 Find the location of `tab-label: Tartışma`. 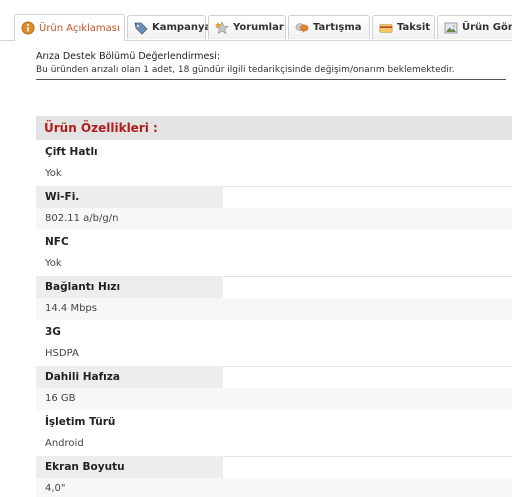

tab-label: Tartışma is located at coordinates (337, 27).